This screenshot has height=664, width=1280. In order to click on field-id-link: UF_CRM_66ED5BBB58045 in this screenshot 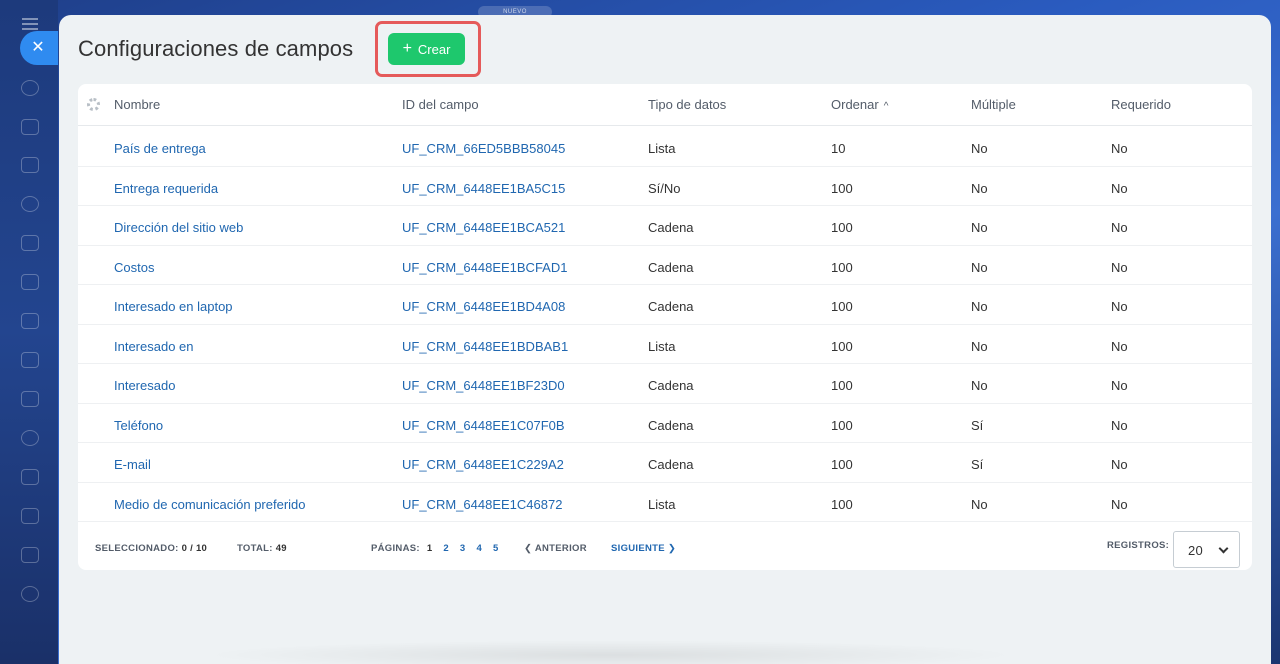, I will do `click(483, 148)`.